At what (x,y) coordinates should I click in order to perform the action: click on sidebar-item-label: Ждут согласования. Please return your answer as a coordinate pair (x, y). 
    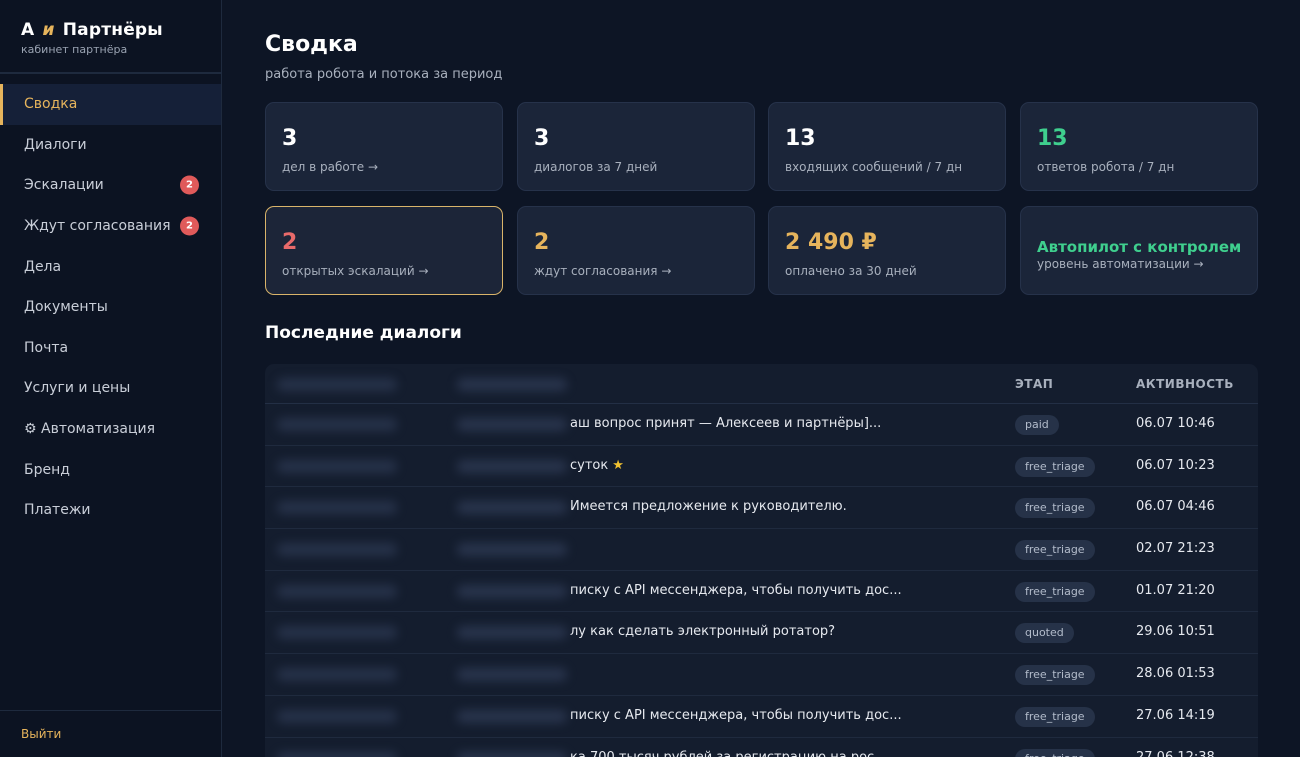
    Looking at the image, I should click on (97, 226).